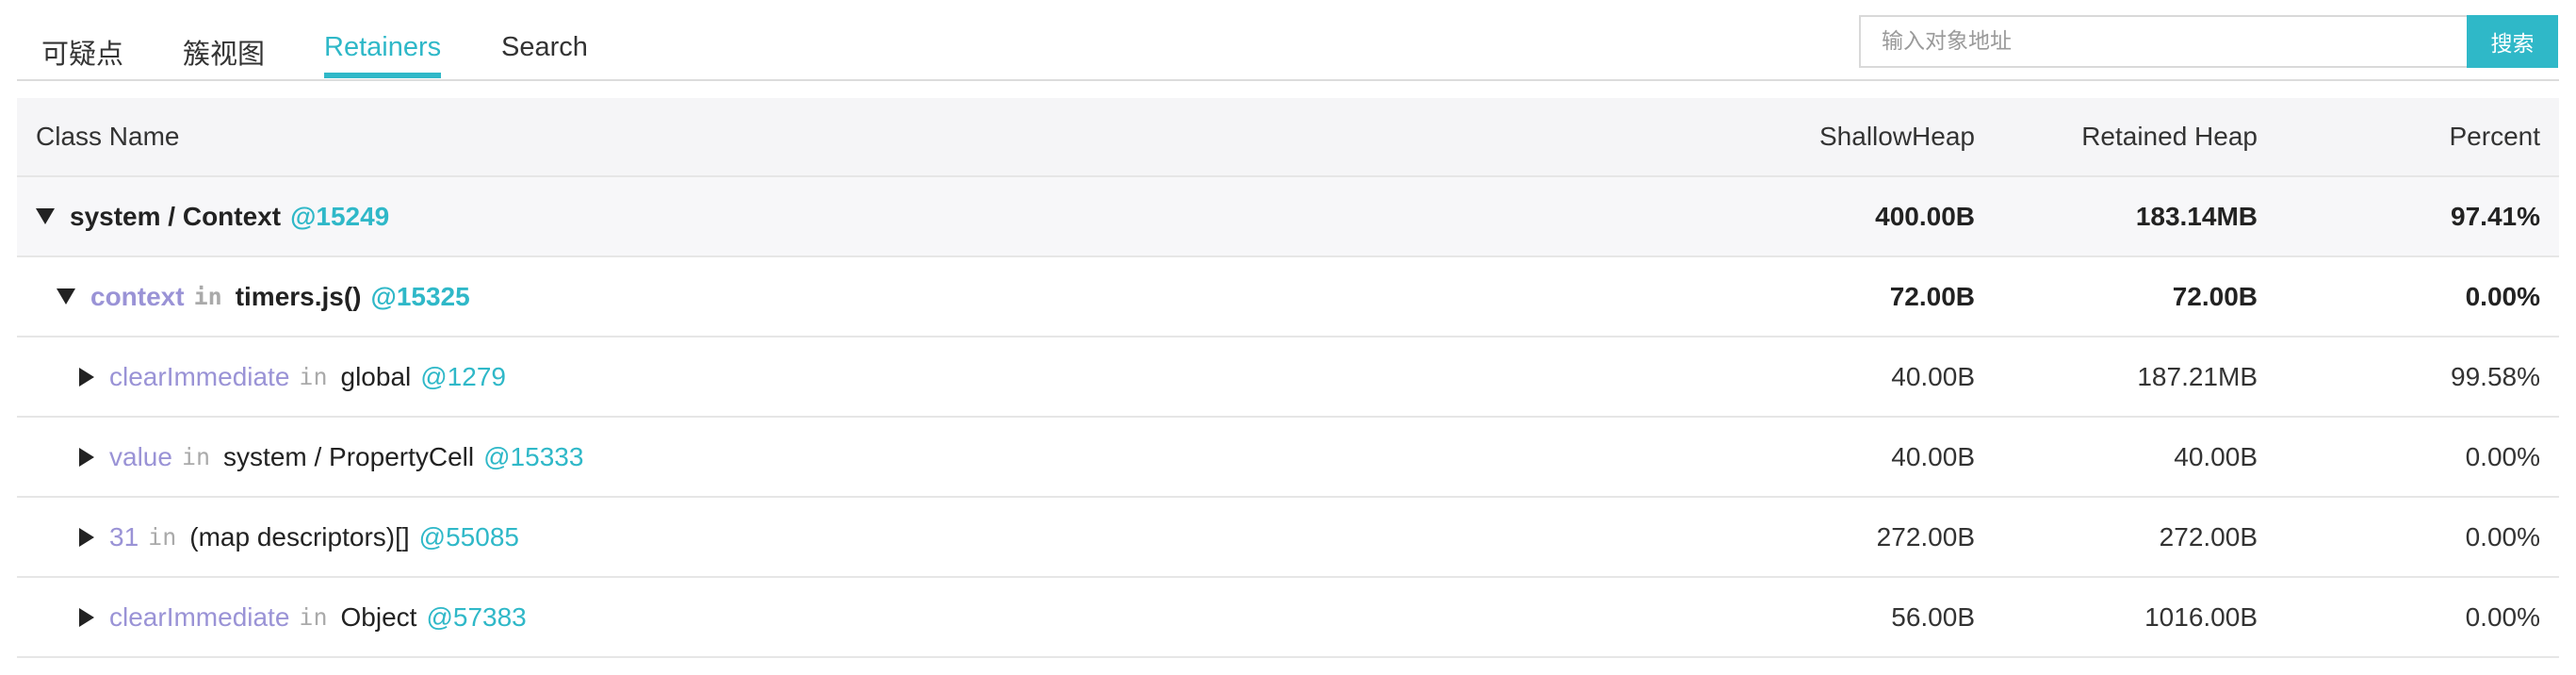 The height and width of the screenshot is (675, 2576). Describe the element at coordinates (469, 537) in the screenshot. I see `object-id-link: @55085` at that location.